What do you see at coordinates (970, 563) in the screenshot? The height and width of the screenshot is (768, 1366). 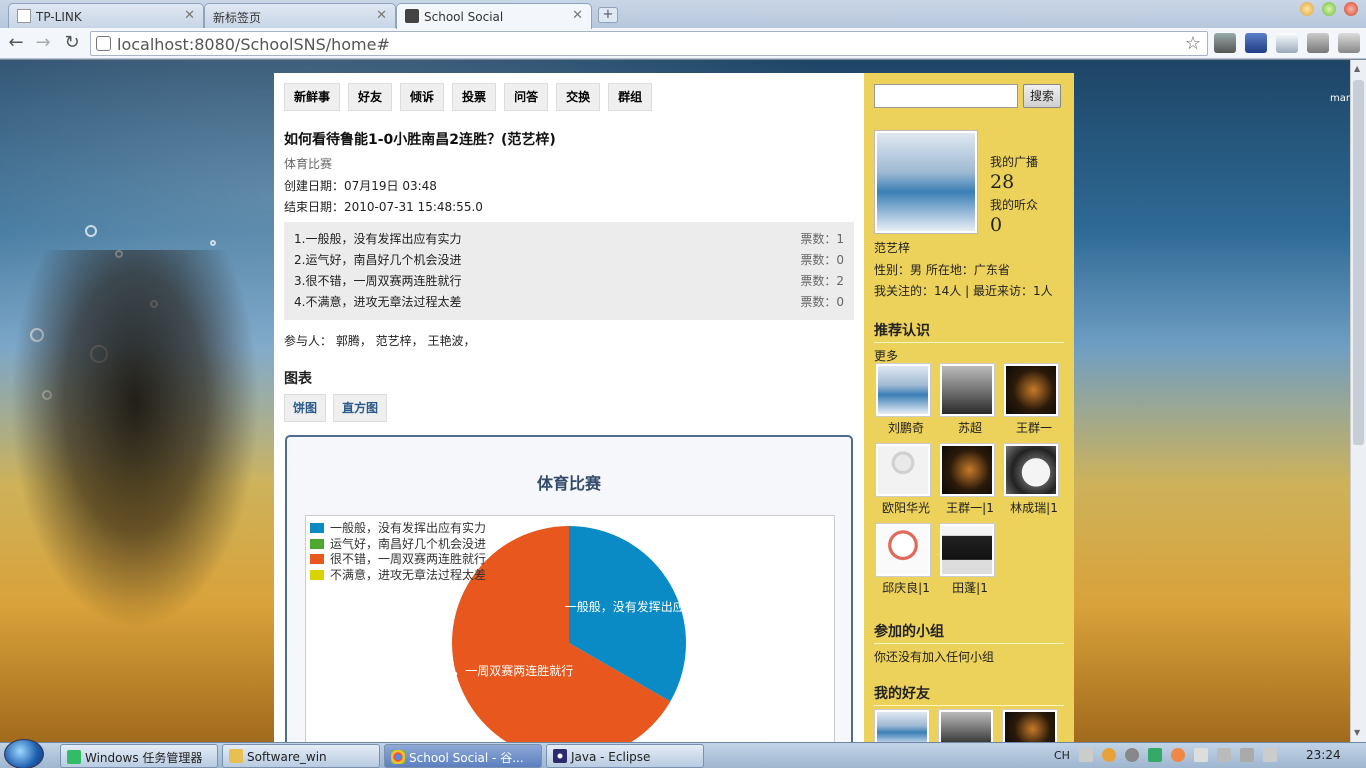 I see `recommended-user: 田蓬|1` at bounding box center [970, 563].